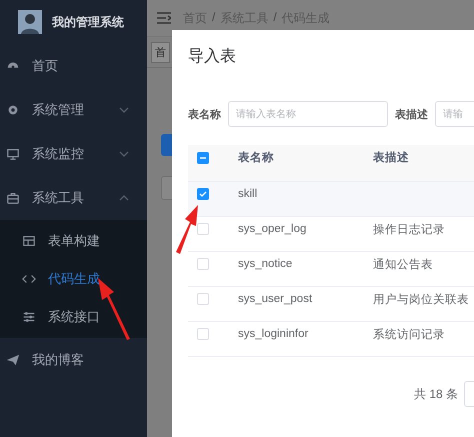 This screenshot has height=437, width=474. What do you see at coordinates (331, 269) in the screenshot?
I see `table-row: sys_notice 通知公告表` at bounding box center [331, 269].